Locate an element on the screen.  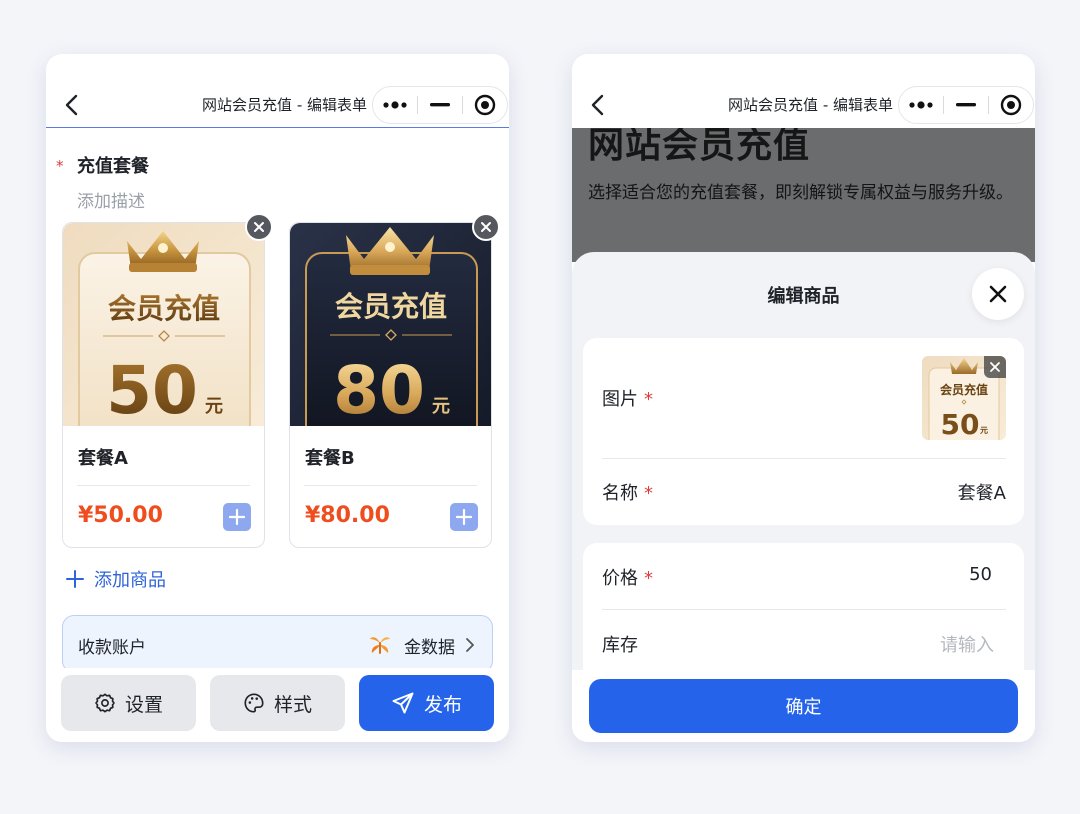
publish-label: 发布 is located at coordinates (442, 704).